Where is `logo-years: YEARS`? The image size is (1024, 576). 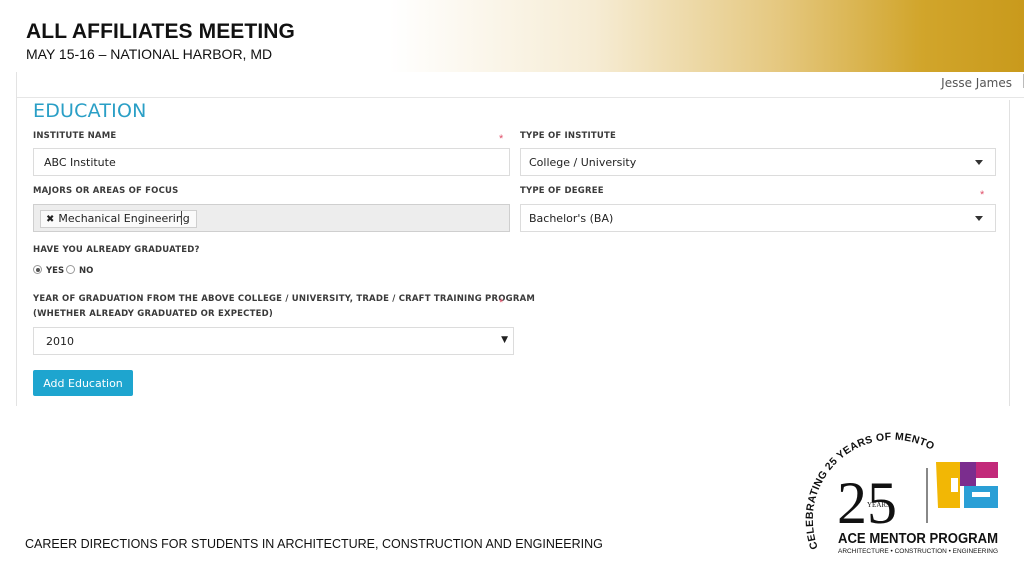
logo-years: YEARS is located at coordinates (878, 505).